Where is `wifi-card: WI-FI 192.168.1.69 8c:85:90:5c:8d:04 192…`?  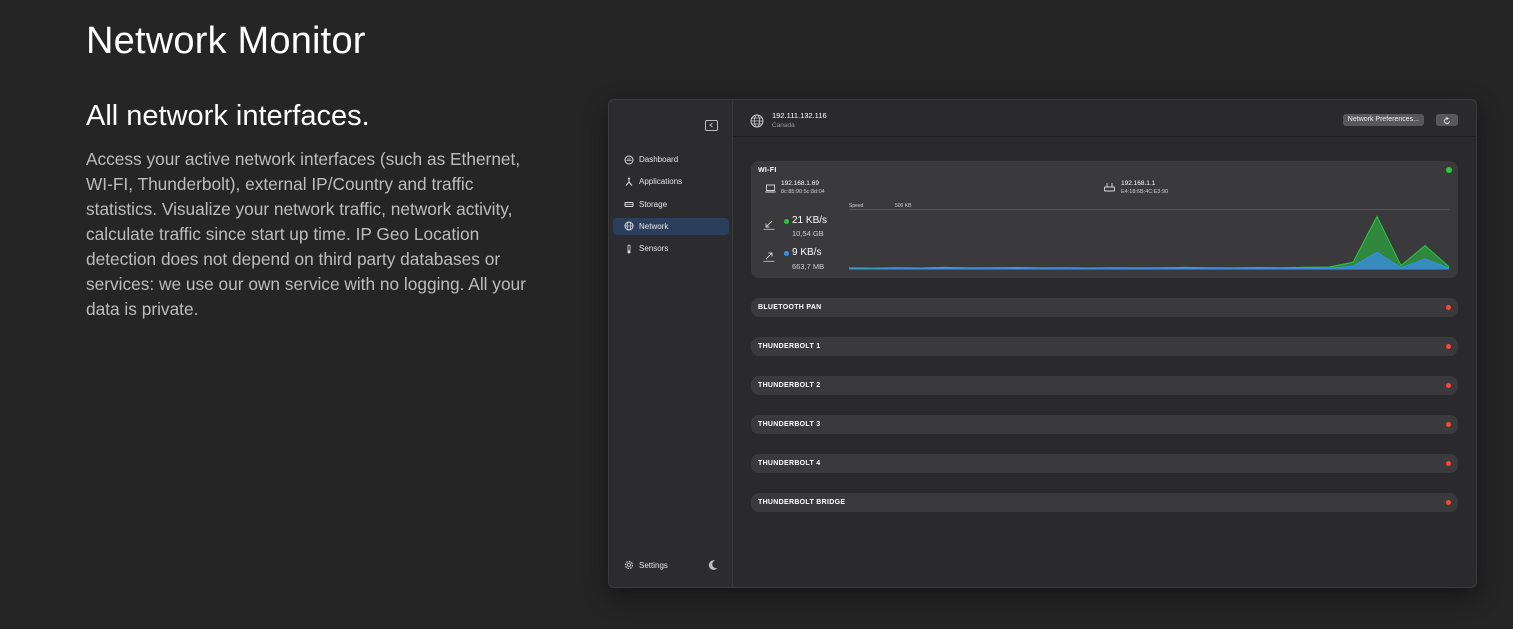
wifi-card: WI-FI 192.168.1.69 8c:85:90:5c:8d:04 192… is located at coordinates (1104, 219).